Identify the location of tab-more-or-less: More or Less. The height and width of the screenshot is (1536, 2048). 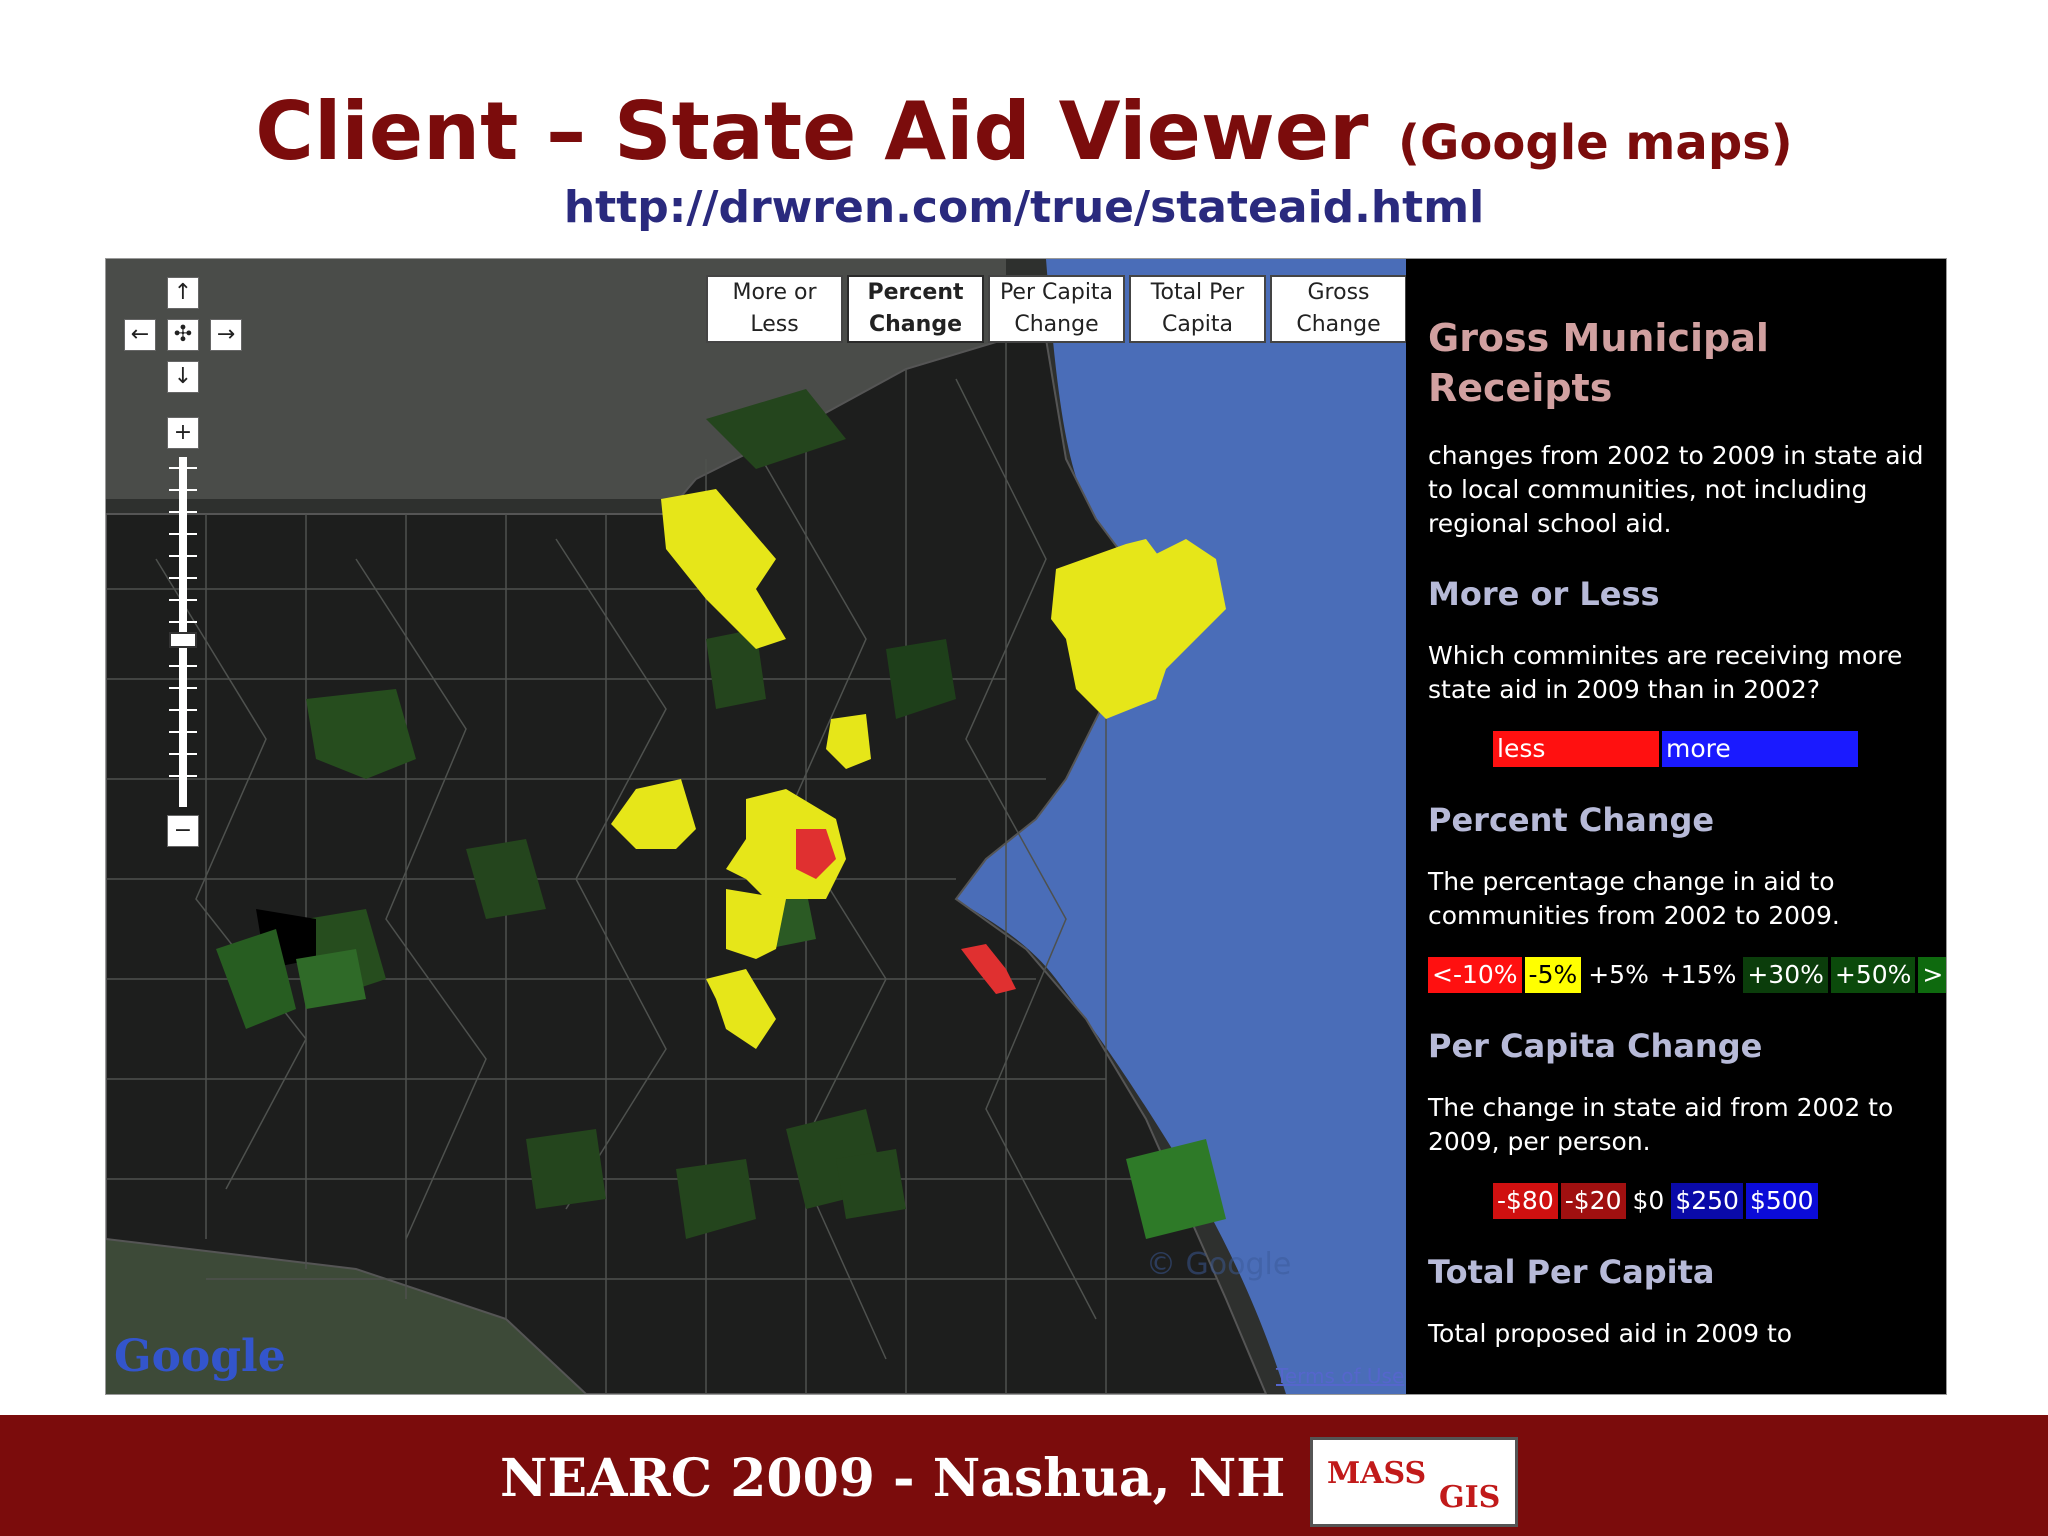
(774, 309).